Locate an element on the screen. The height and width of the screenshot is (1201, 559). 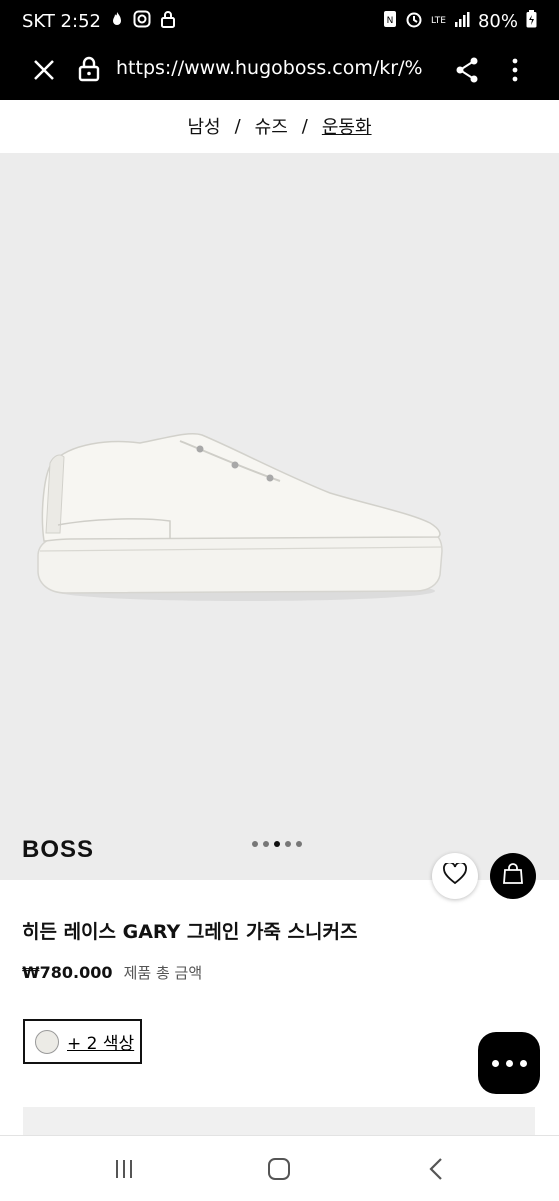
color-selector: + 2 색상 is located at coordinates (82, 1041).